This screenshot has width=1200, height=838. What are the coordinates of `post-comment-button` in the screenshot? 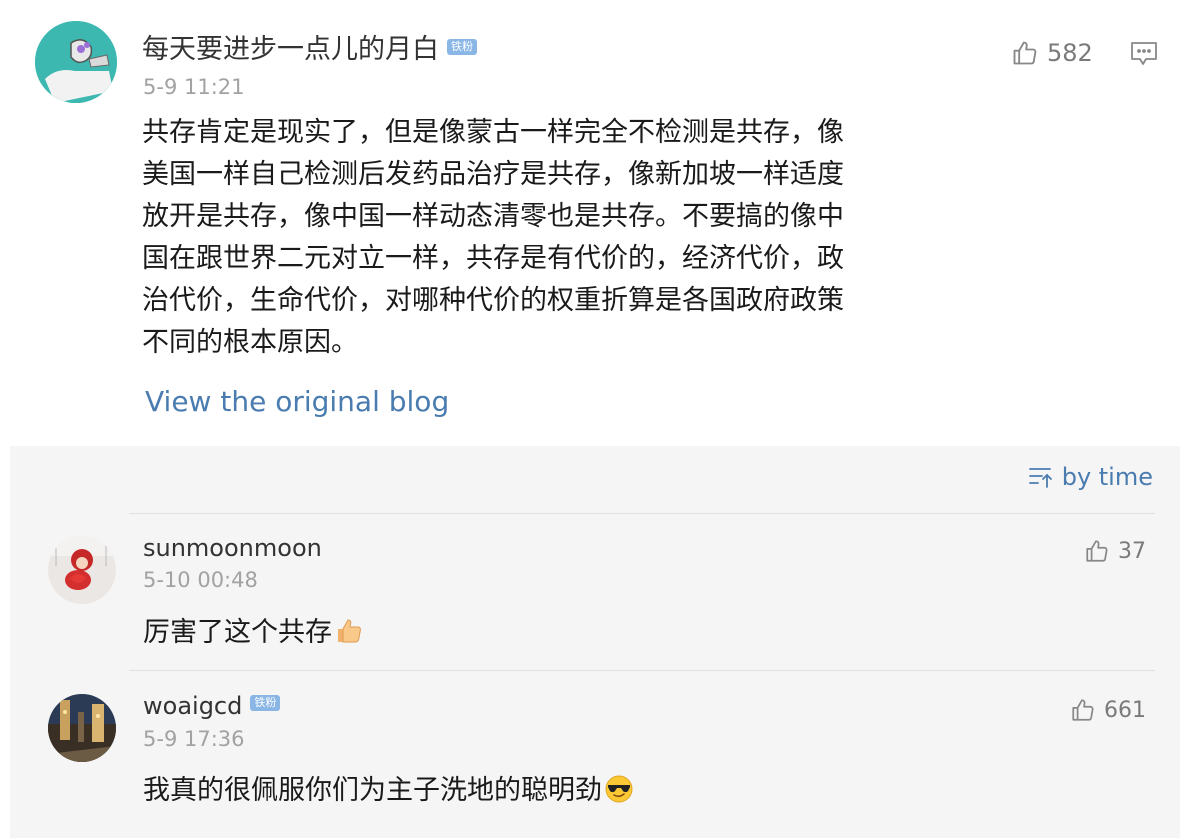 It's located at (1144, 54).